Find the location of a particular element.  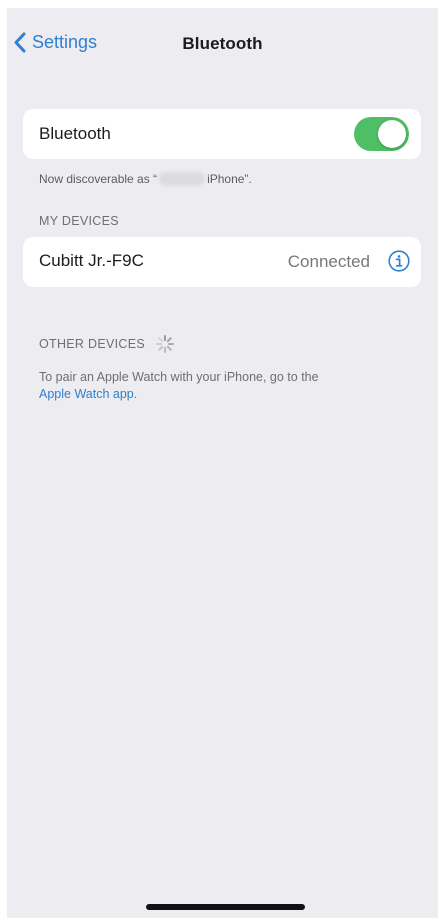

bluetooth-label: Bluetooth is located at coordinates (75, 133).